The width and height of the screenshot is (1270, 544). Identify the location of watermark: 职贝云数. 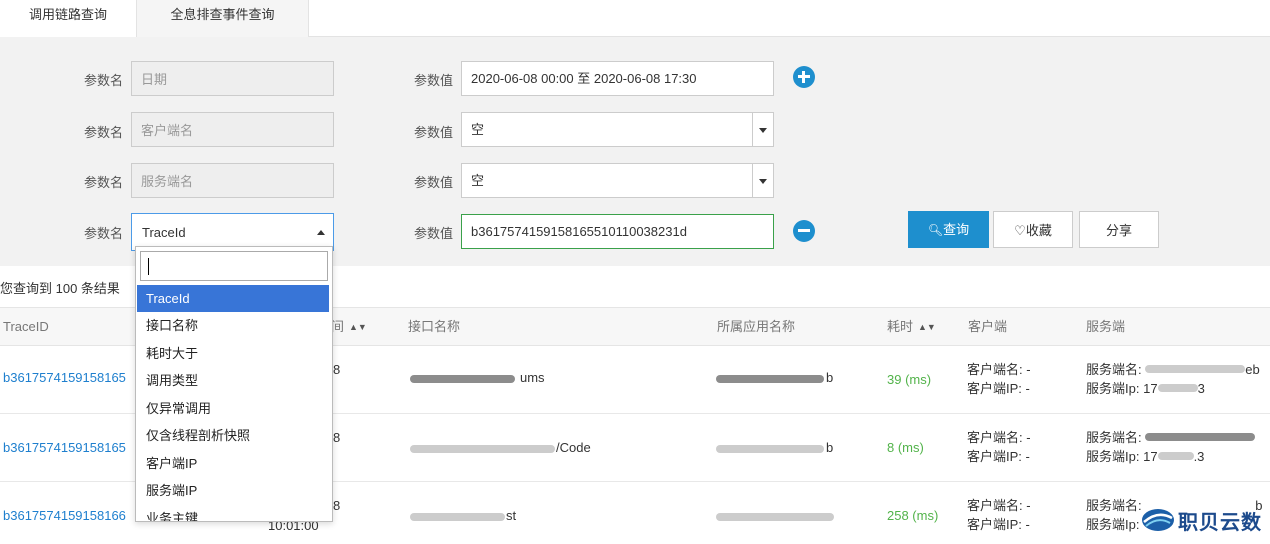
(1205, 520).